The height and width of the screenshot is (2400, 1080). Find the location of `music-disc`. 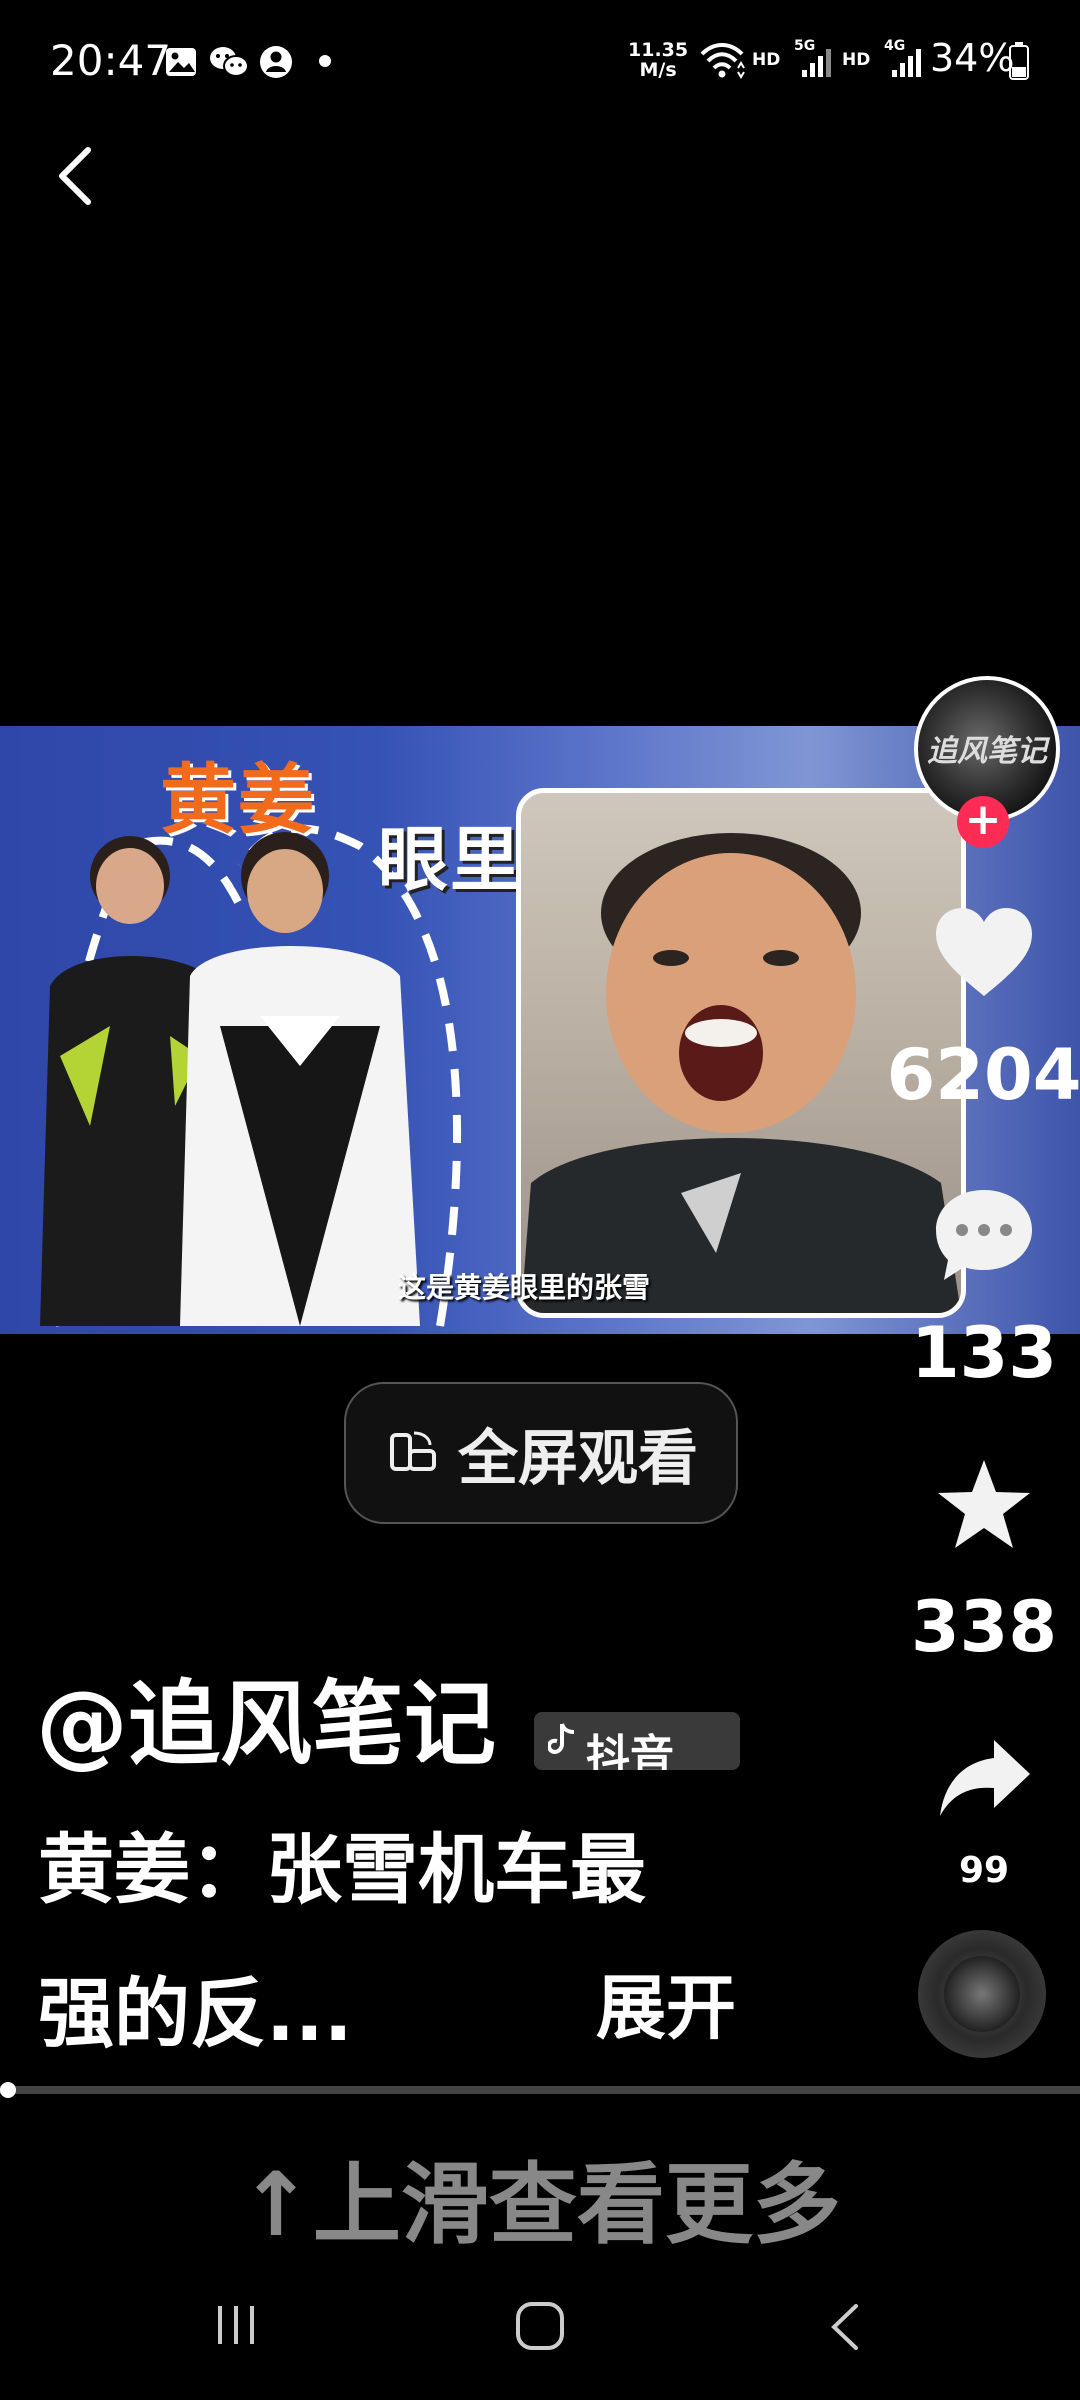

music-disc is located at coordinates (982, 1994).